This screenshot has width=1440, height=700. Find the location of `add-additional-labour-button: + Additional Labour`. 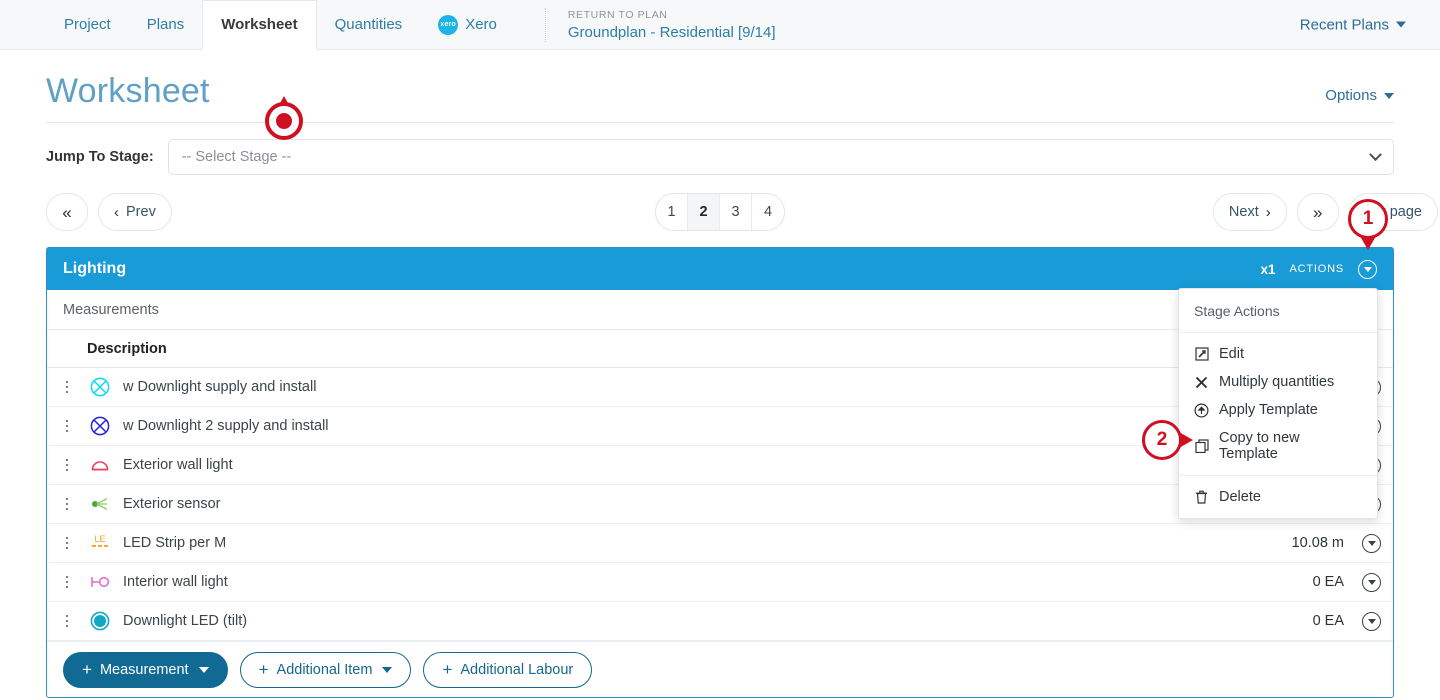

add-additional-labour-button: + Additional Labour is located at coordinates (508, 669).